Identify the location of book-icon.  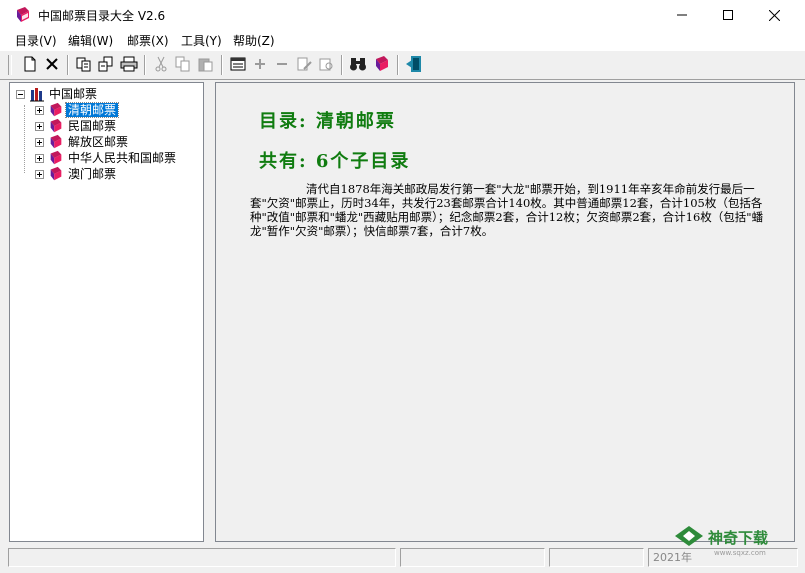
(382, 65).